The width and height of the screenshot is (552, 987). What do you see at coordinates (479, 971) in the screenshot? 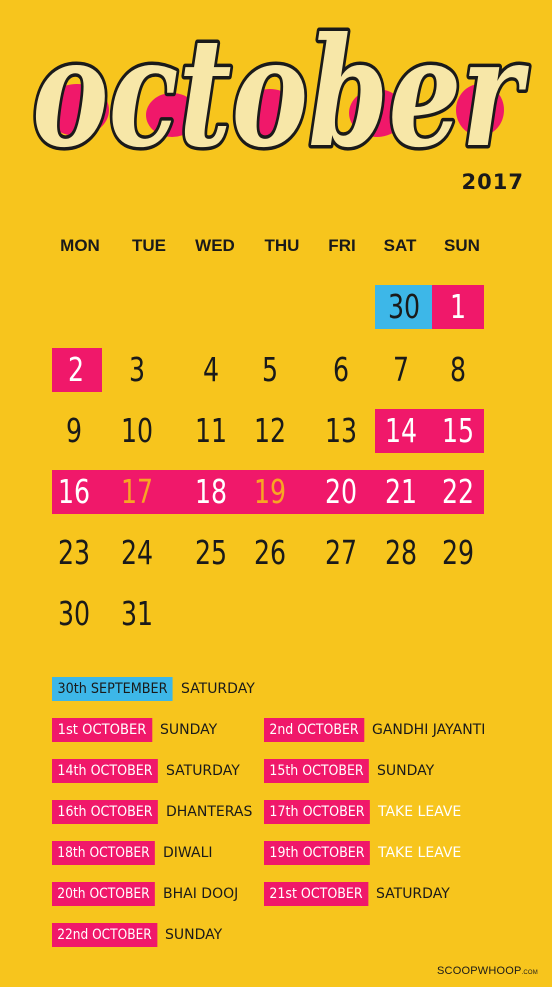
I see `brand-name: SCOOPWHOOP` at bounding box center [479, 971].